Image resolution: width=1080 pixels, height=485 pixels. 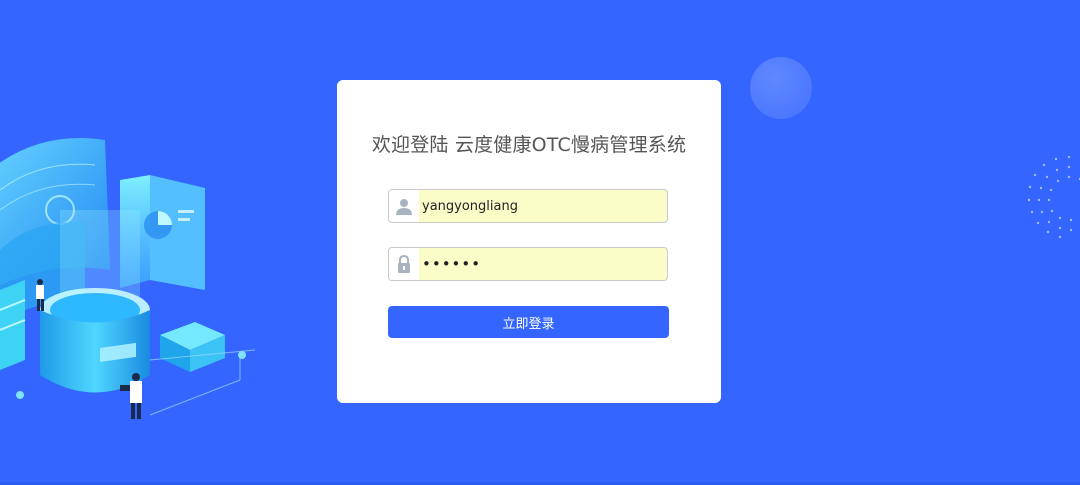 I want to click on decorative-dot-ring, so click(x=1053, y=197).